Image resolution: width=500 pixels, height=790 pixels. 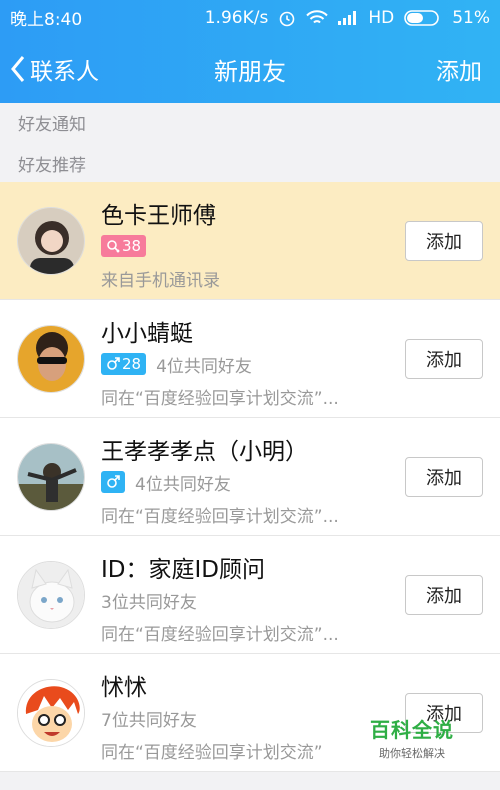 What do you see at coordinates (236, 17) in the screenshot?
I see `network-speed: 1.96K/s` at bounding box center [236, 17].